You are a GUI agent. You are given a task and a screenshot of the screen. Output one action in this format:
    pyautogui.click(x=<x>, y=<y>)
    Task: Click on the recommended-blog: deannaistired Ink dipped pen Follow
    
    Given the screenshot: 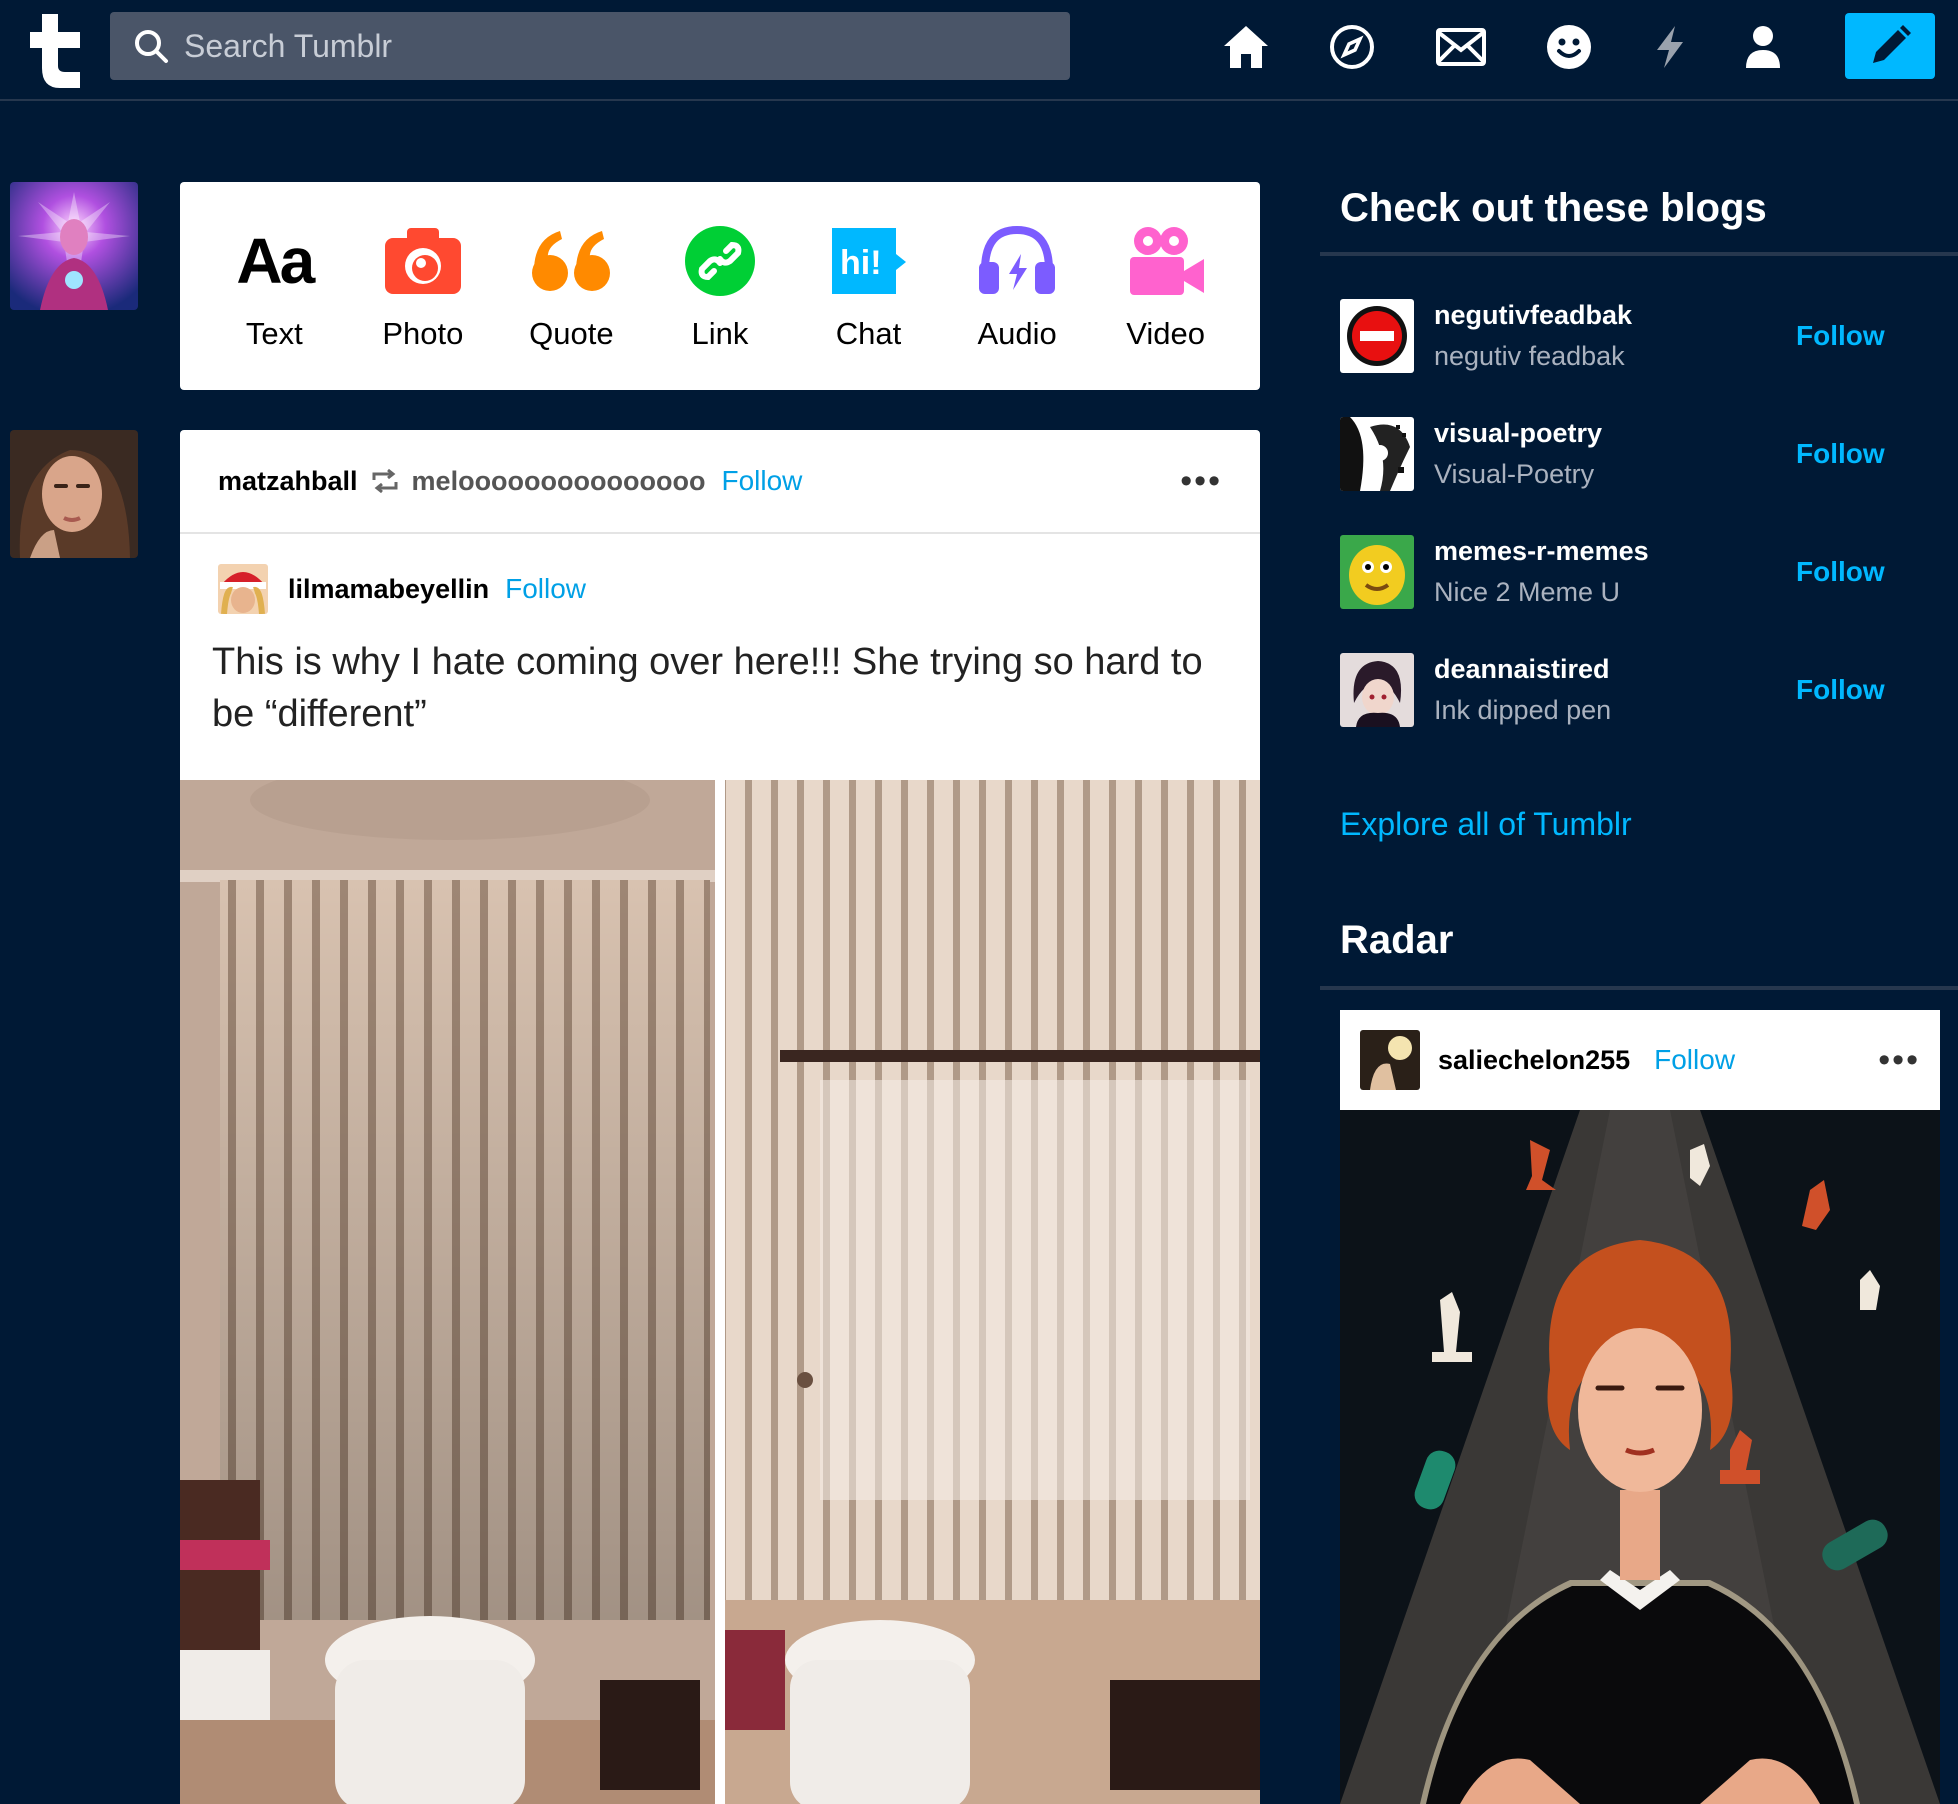 What is the action you would take?
    pyautogui.click(x=1620, y=690)
    